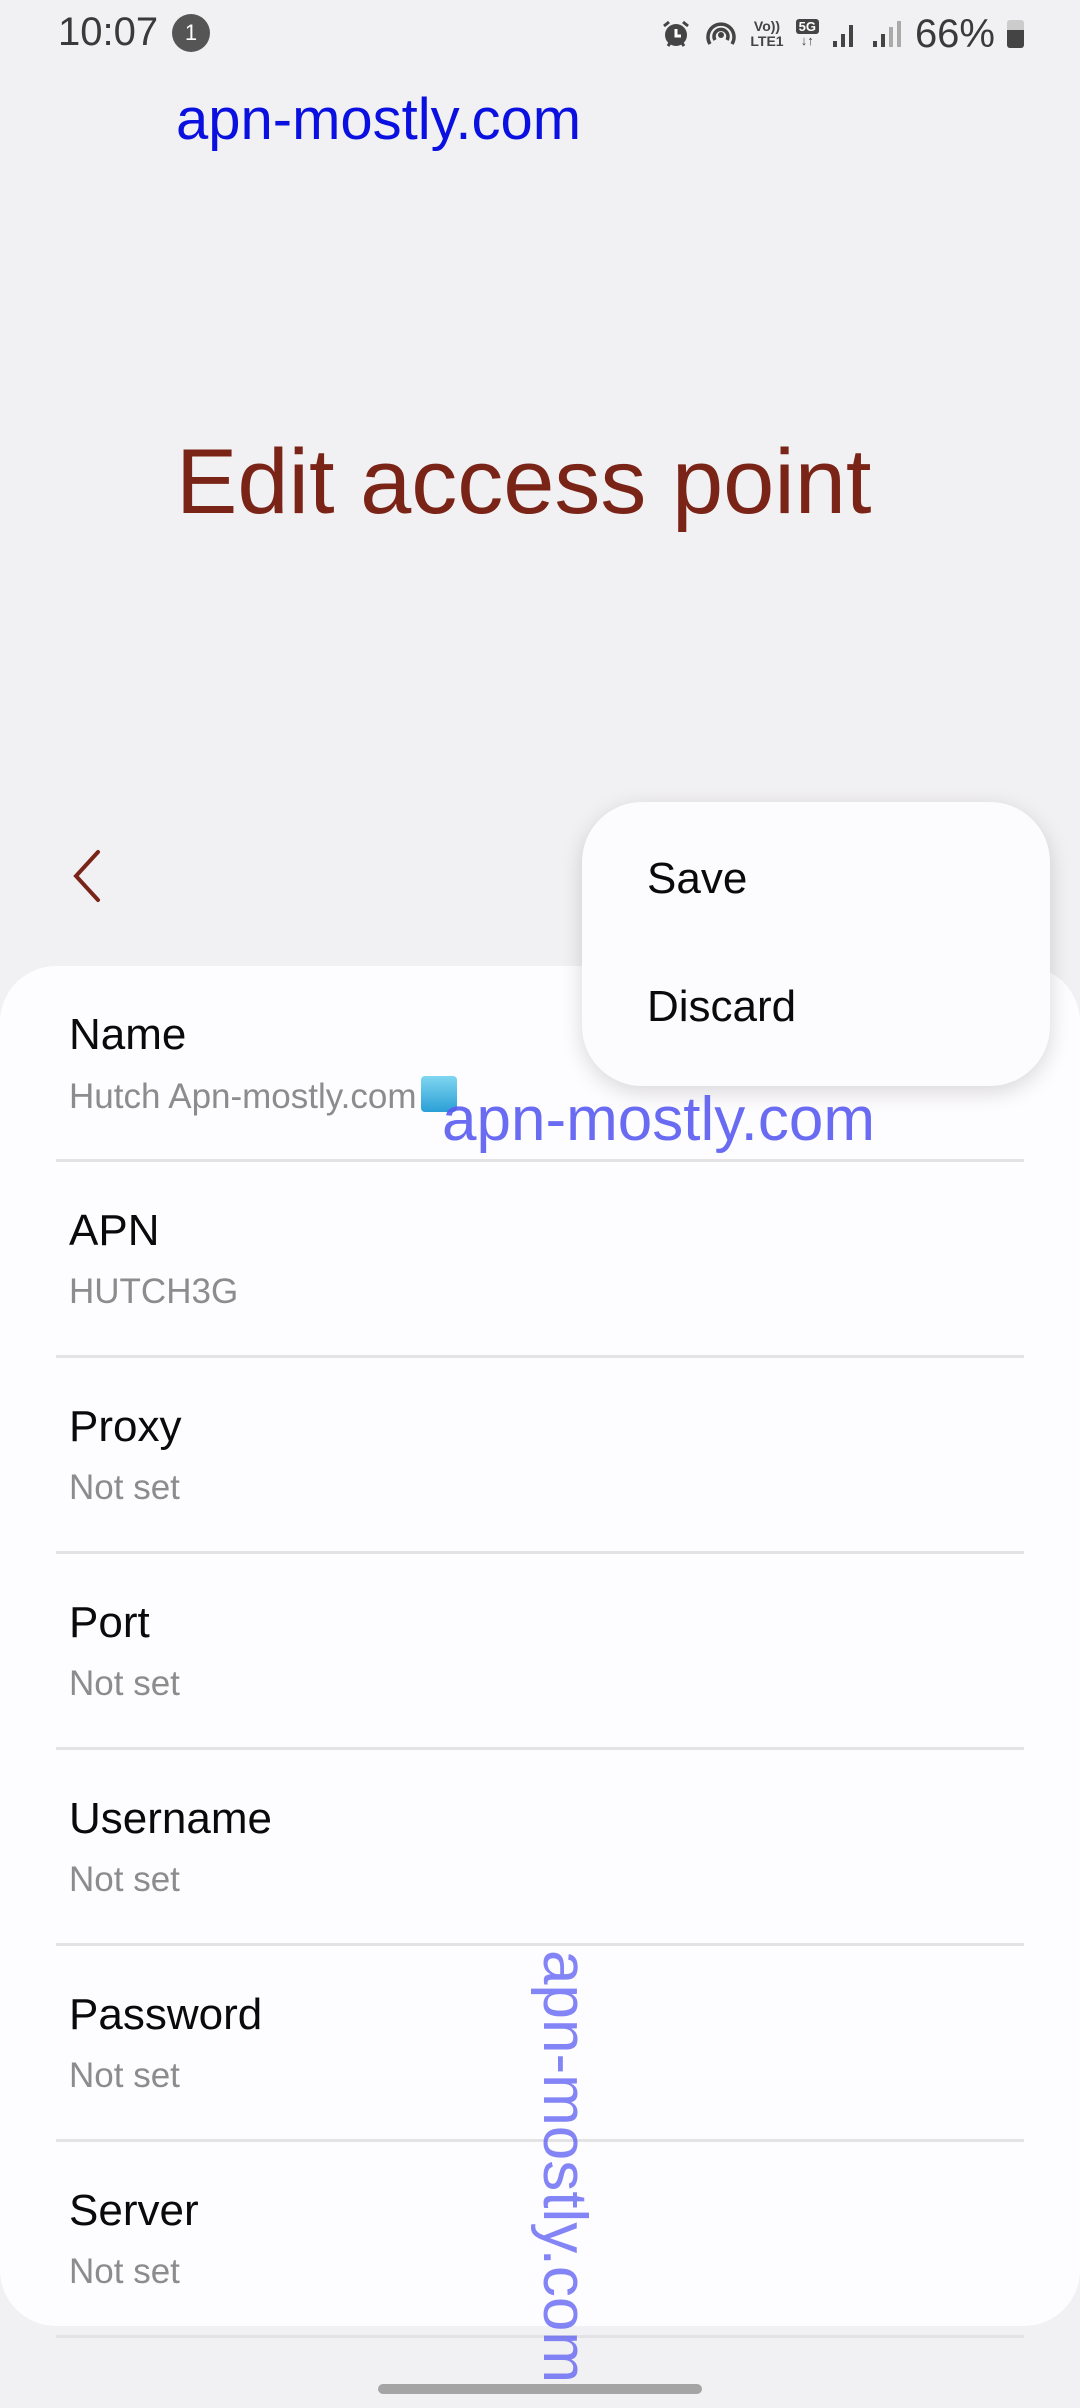 The image size is (1080, 2408). Describe the element at coordinates (886, 34) in the screenshot. I see `signal-sim2-icon` at that location.